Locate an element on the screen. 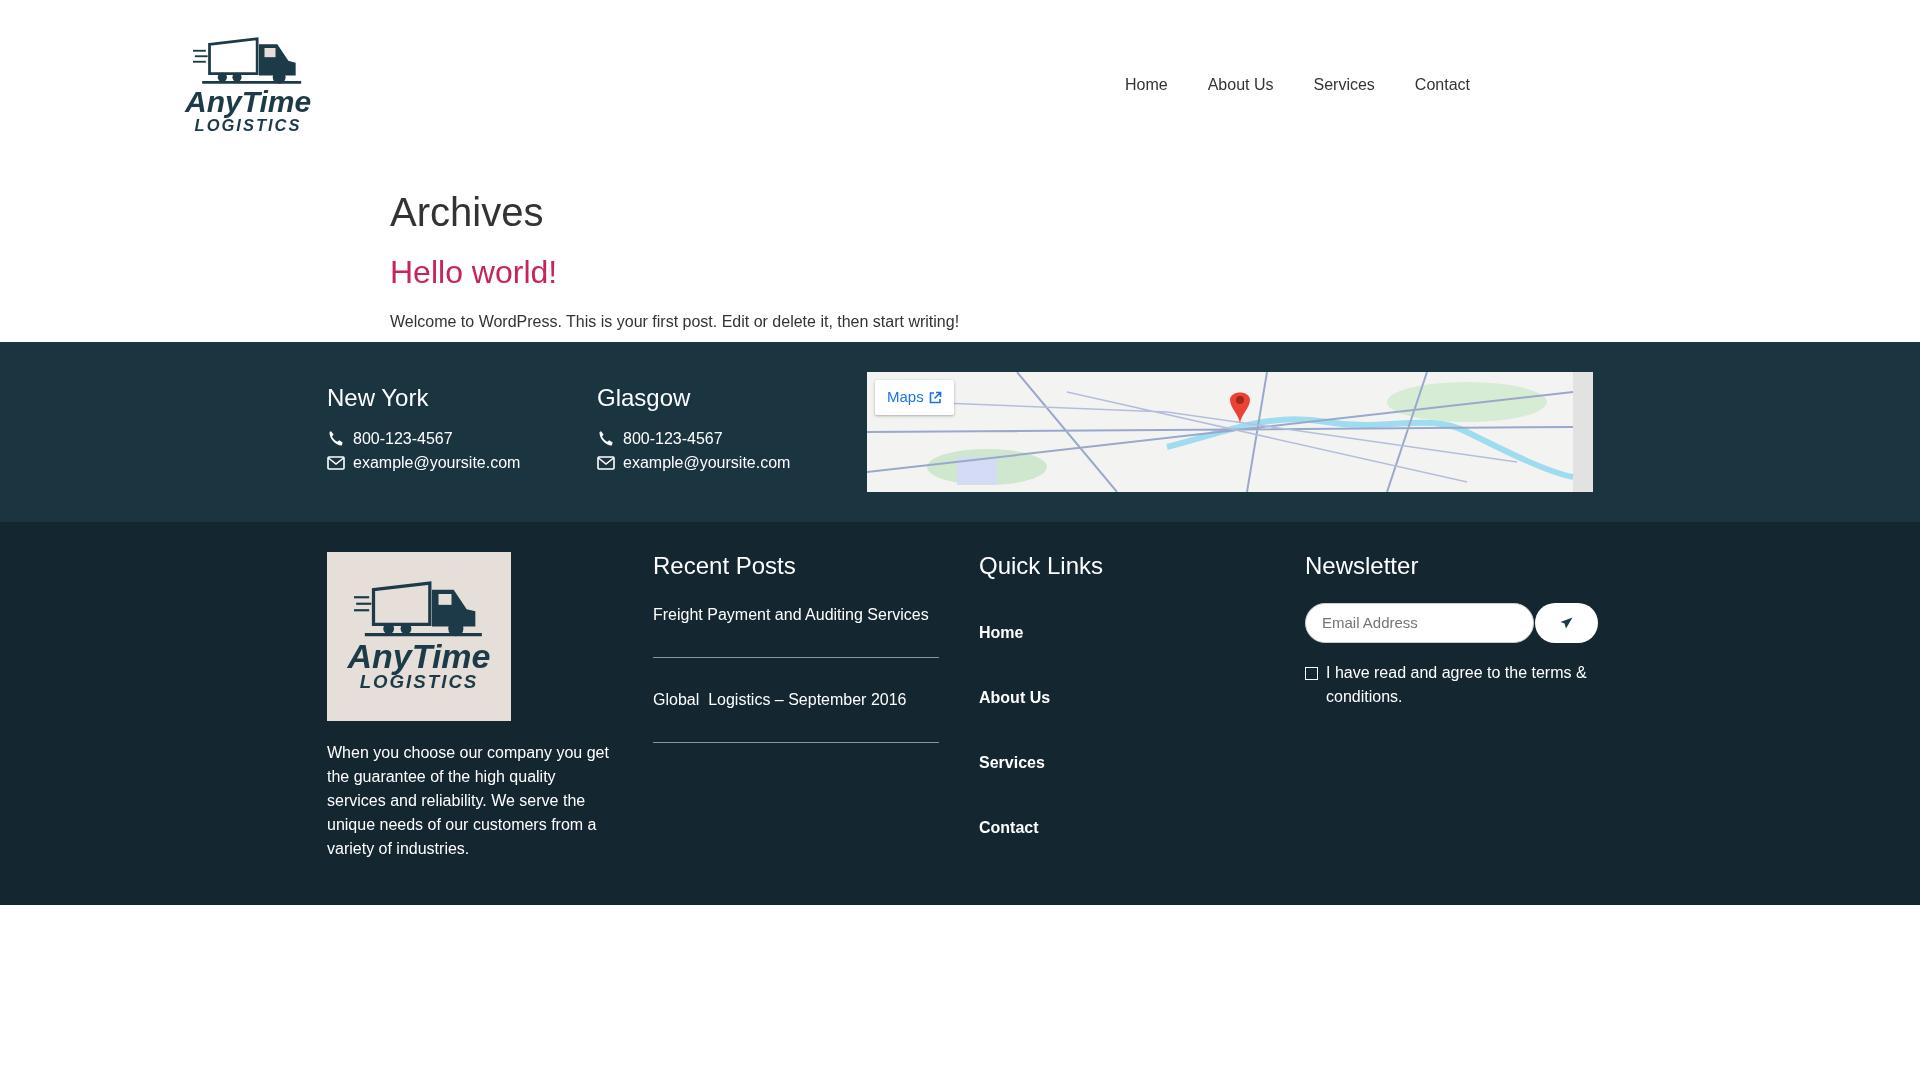 This screenshot has width=1920, height=1080. quick-link: Home is located at coordinates (1122, 632).